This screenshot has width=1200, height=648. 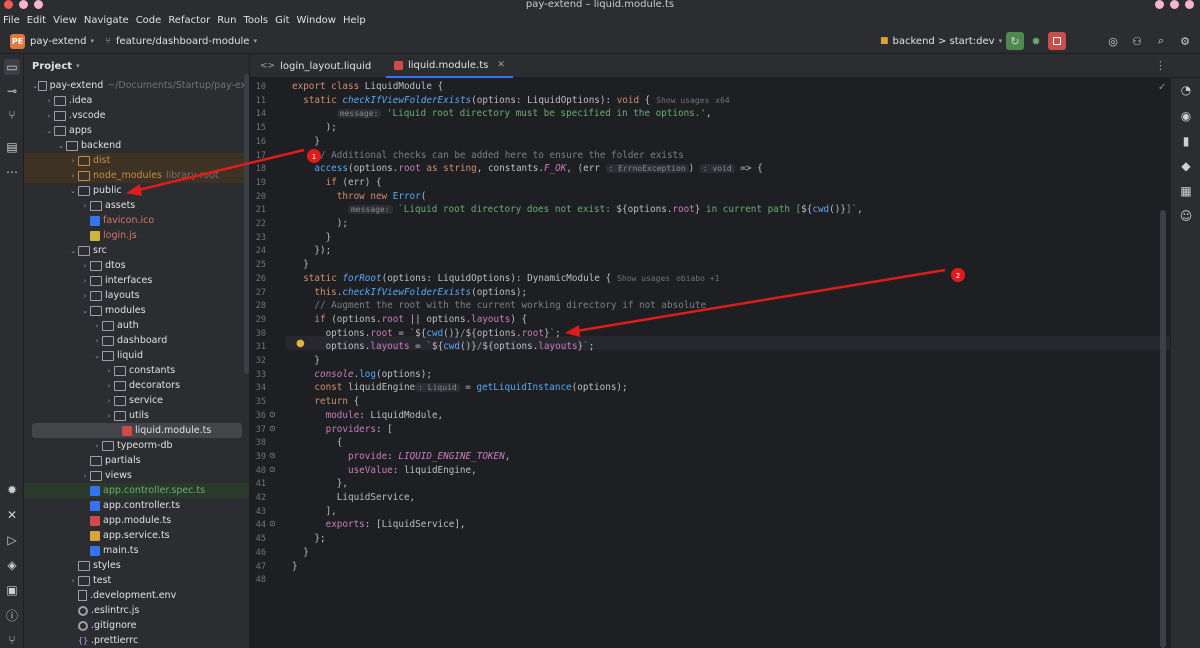 I want to click on tab-login-layout: <> login_layout.liquid, so click(x=315, y=66).